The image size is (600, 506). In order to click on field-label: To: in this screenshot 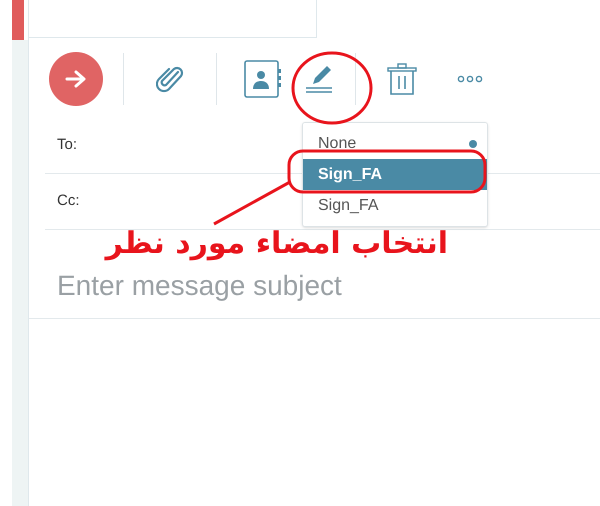, I will do `click(67, 145)`.